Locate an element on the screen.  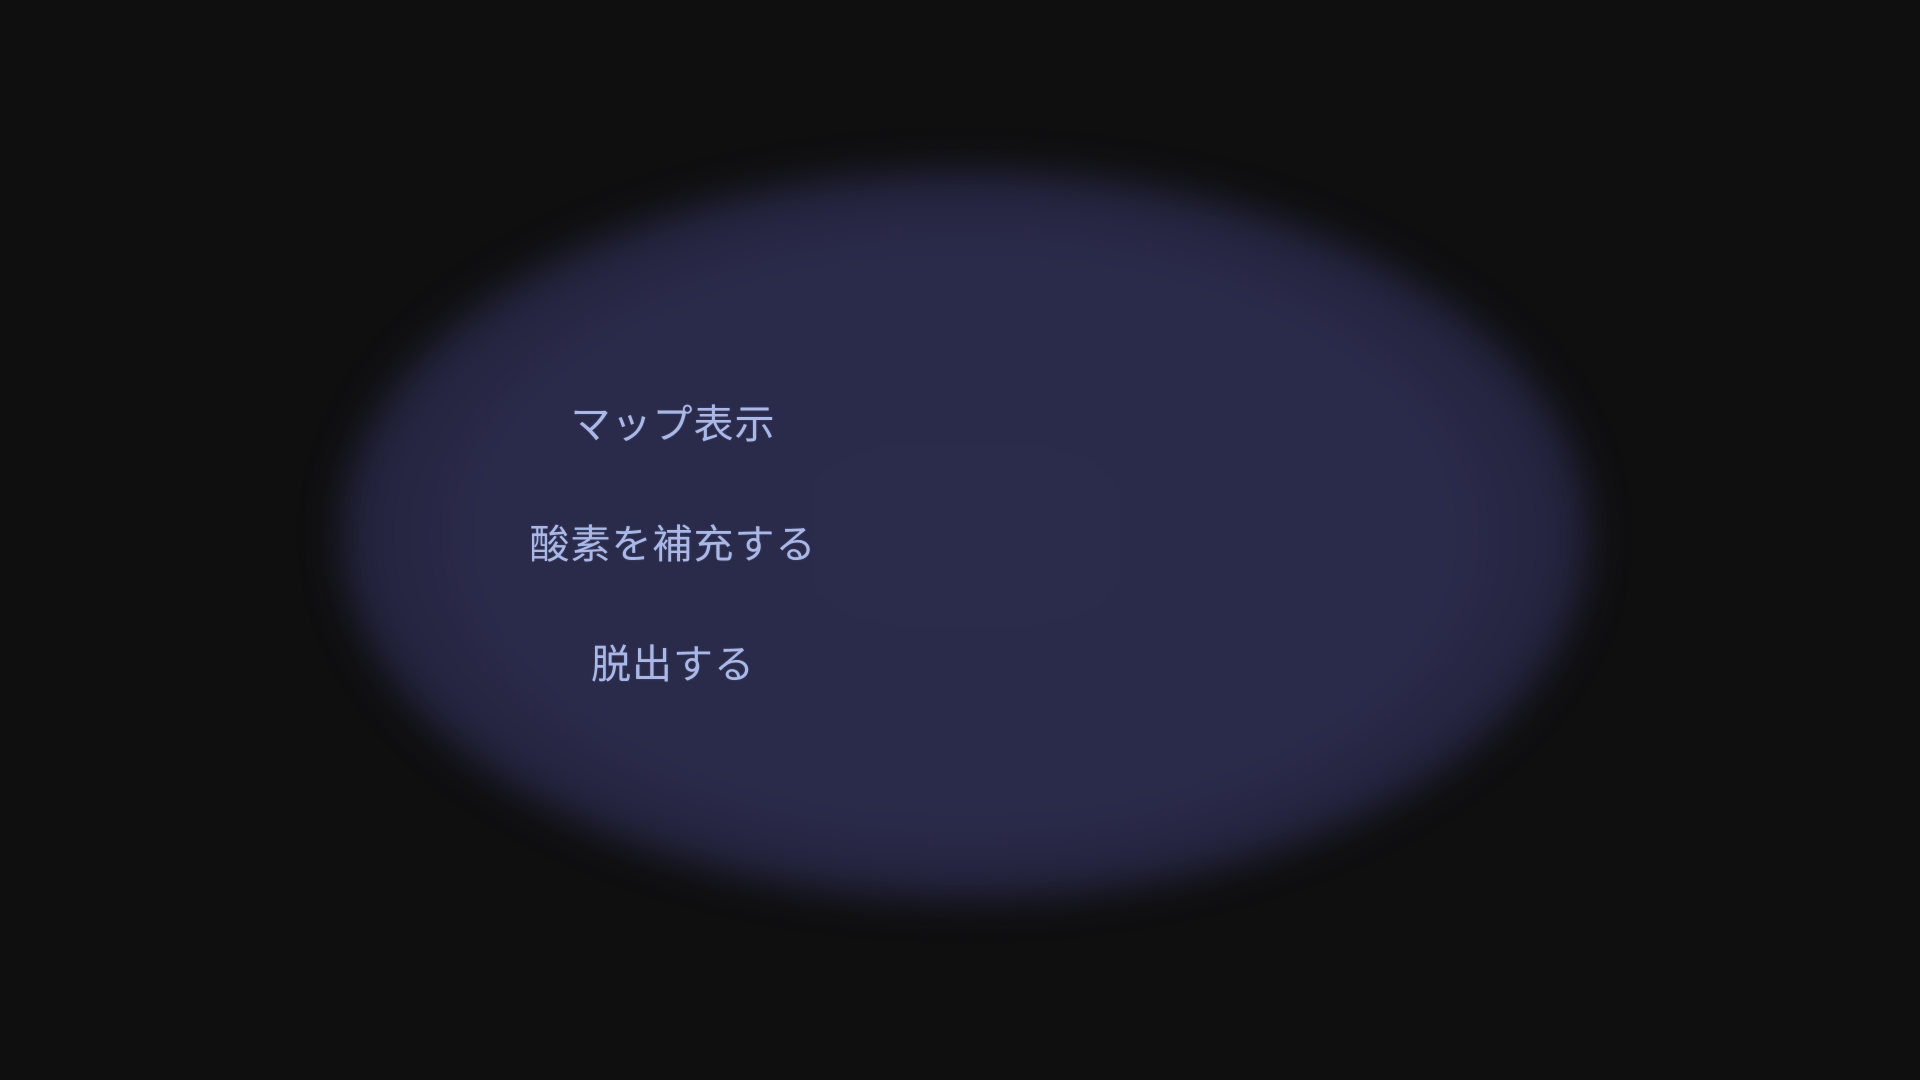
menu-item-show-map: マップ表示 is located at coordinates (673, 421).